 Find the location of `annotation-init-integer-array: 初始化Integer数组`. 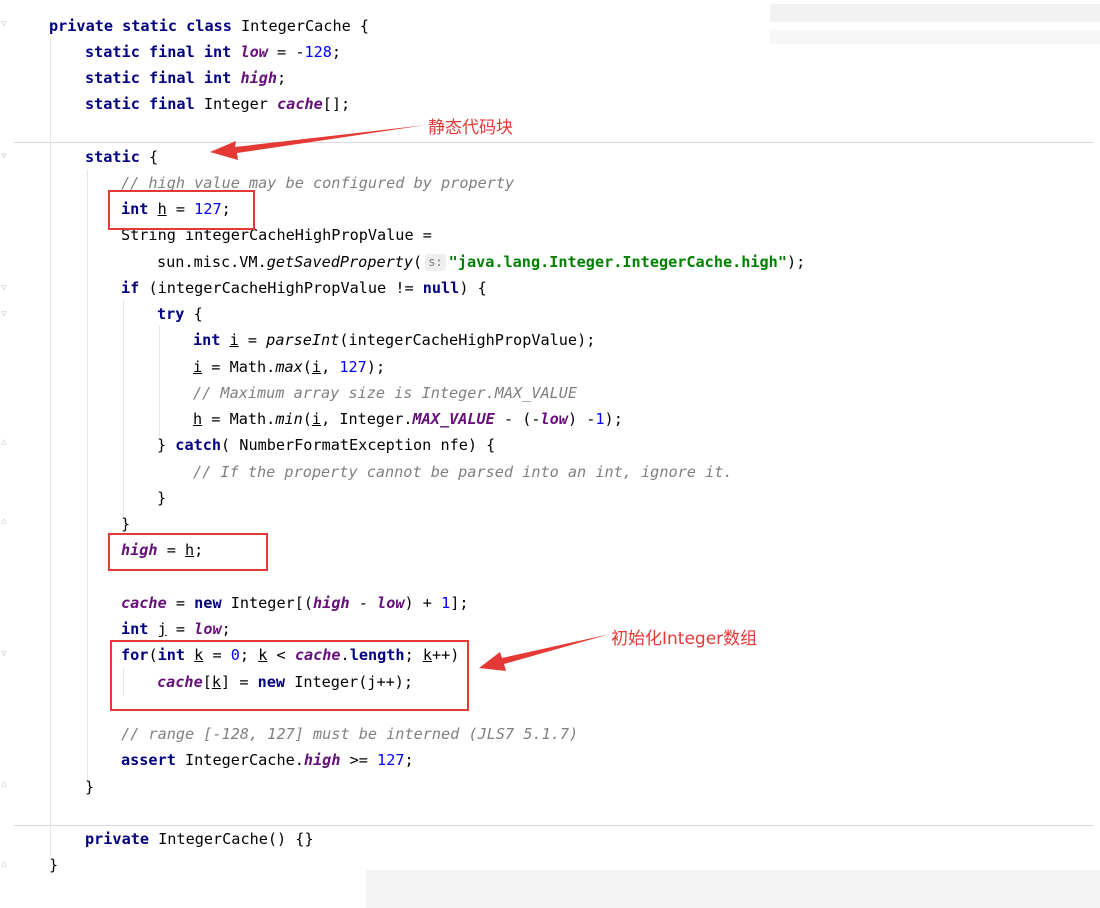

annotation-init-integer-array: 初始化Integer数组 is located at coordinates (684, 639).